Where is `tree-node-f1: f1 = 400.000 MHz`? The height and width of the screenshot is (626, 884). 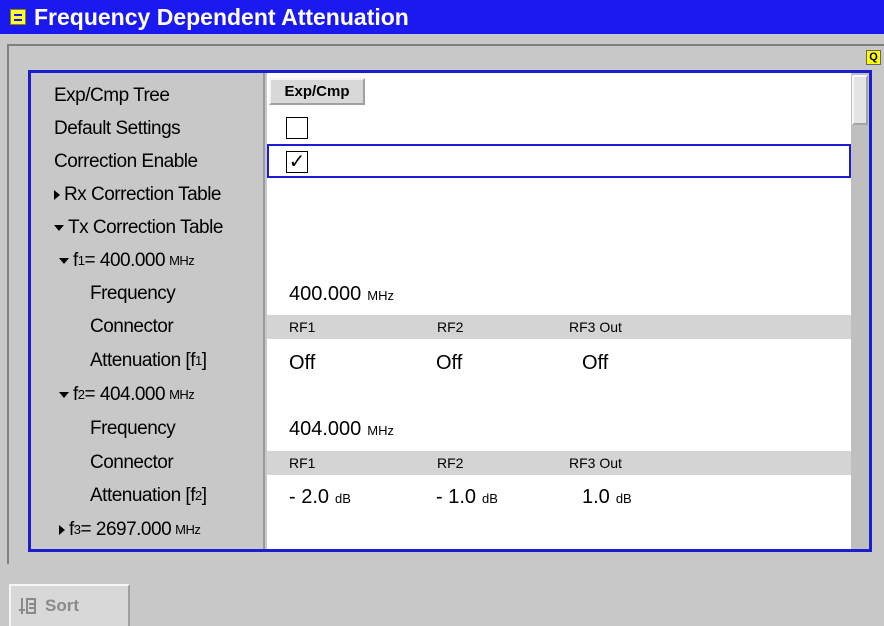 tree-node-f1: f1 = 400.000 MHz is located at coordinates (127, 260).